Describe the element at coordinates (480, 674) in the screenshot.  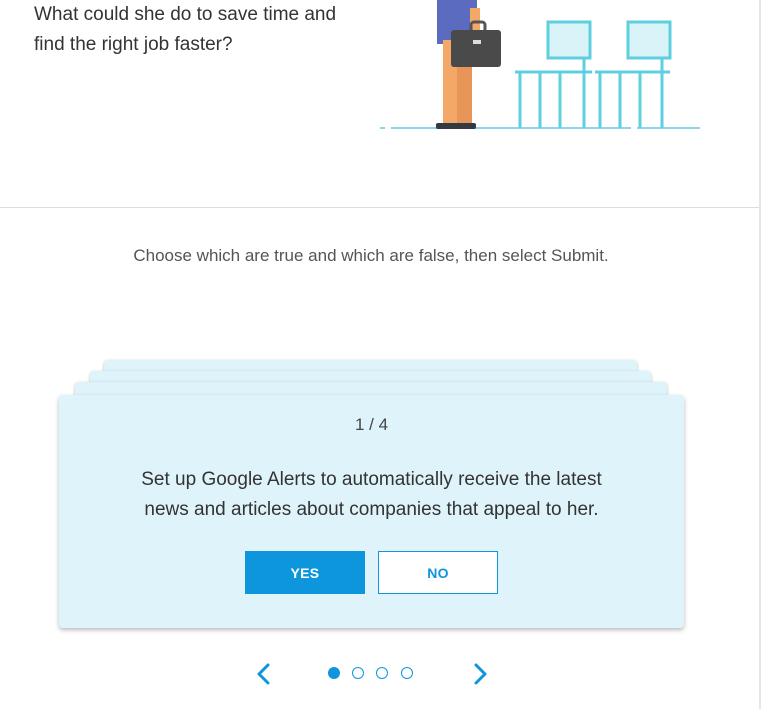
I see `chevron-right-icon` at that location.